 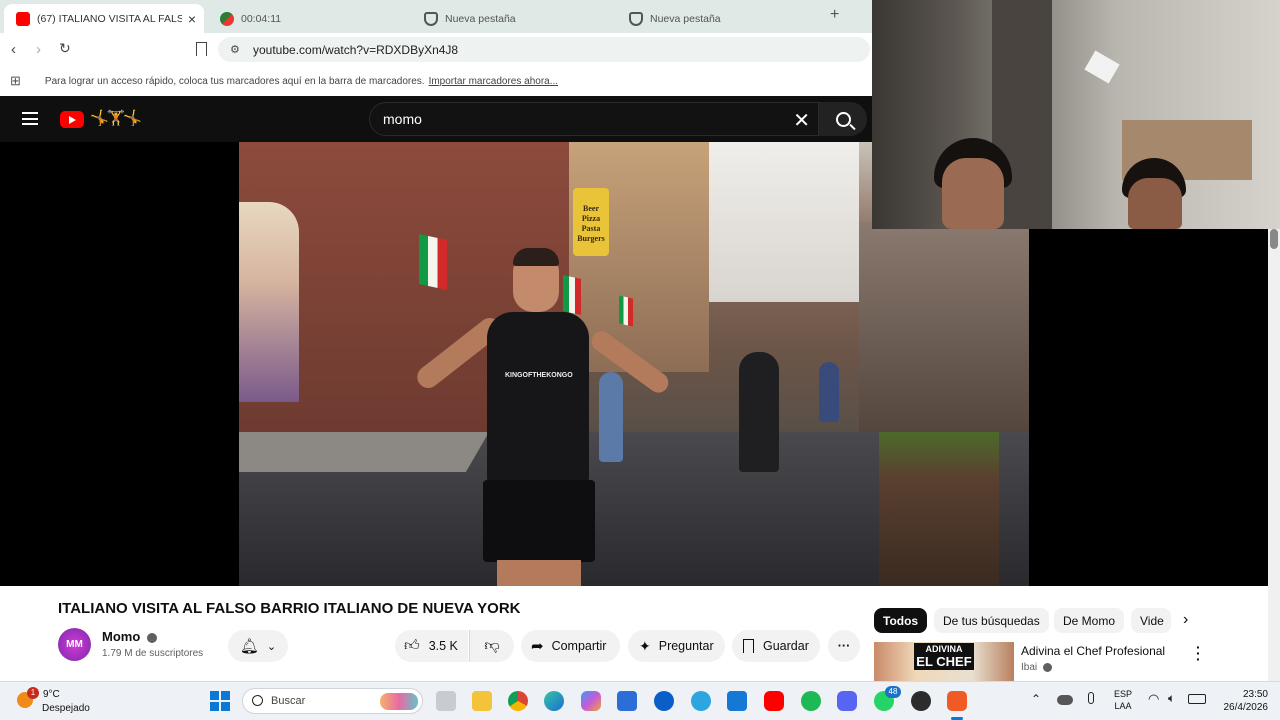 I want to click on task-view-icon, so click(x=446, y=701).